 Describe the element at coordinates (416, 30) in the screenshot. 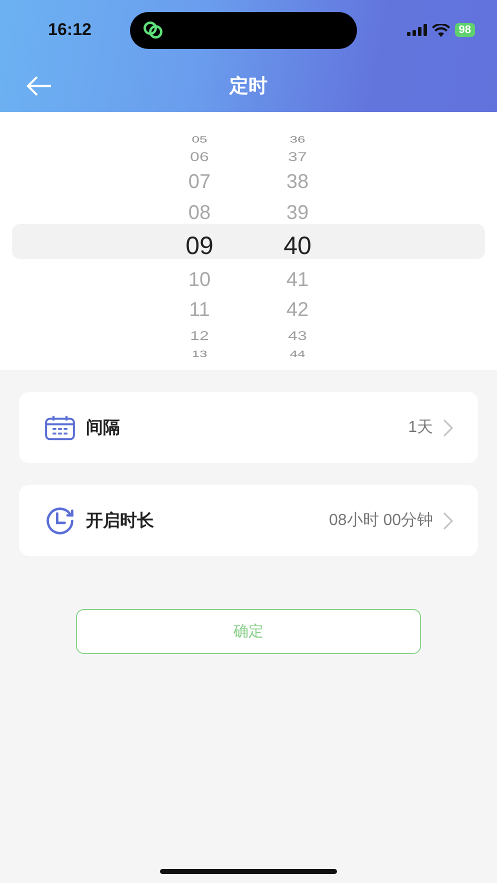

I see `signal-icon` at that location.